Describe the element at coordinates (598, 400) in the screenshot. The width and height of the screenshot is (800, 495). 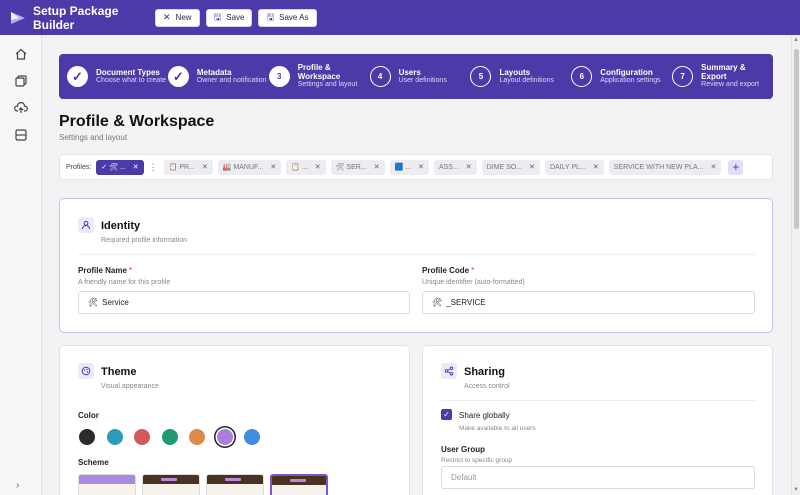
I see `divider` at that location.